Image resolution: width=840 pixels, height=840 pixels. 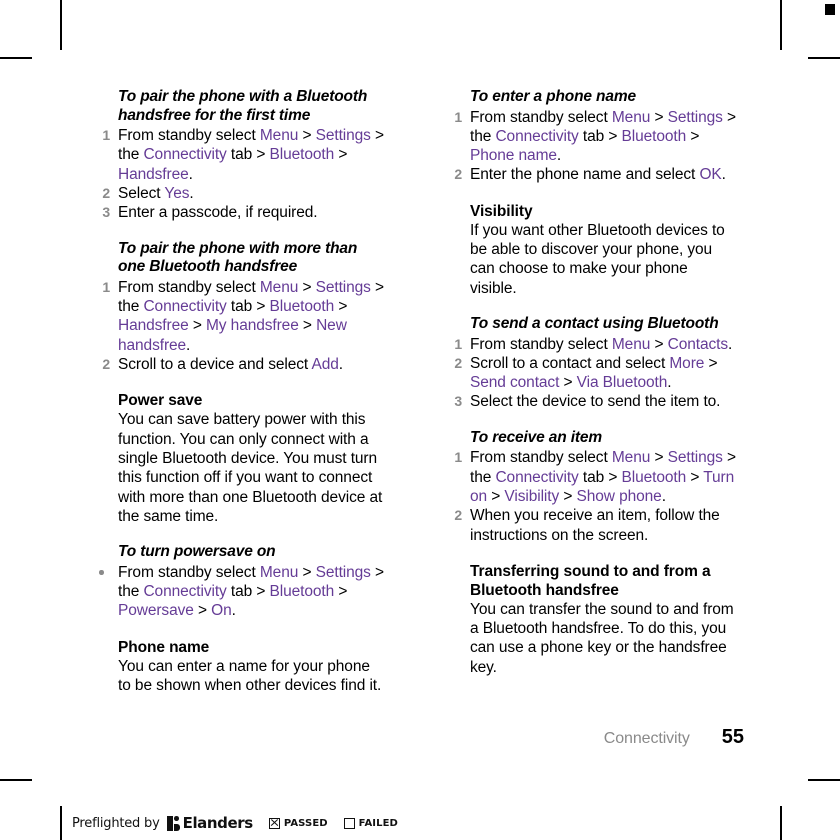 I want to click on heading-turn-powersave-on: To turn powersave on, so click(x=197, y=552).